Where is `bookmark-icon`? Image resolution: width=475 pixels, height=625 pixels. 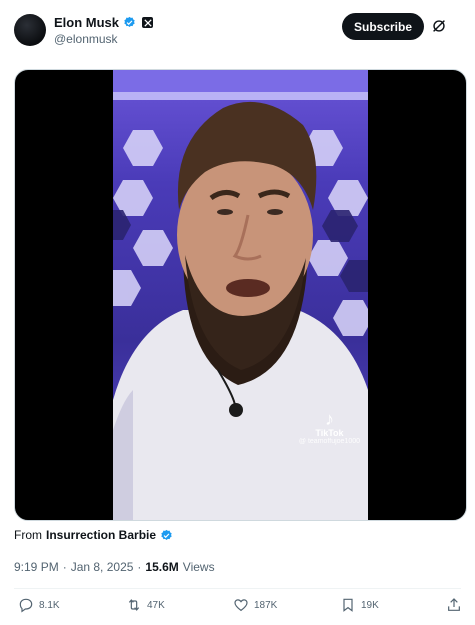 bookmark-icon is located at coordinates (348, 605).